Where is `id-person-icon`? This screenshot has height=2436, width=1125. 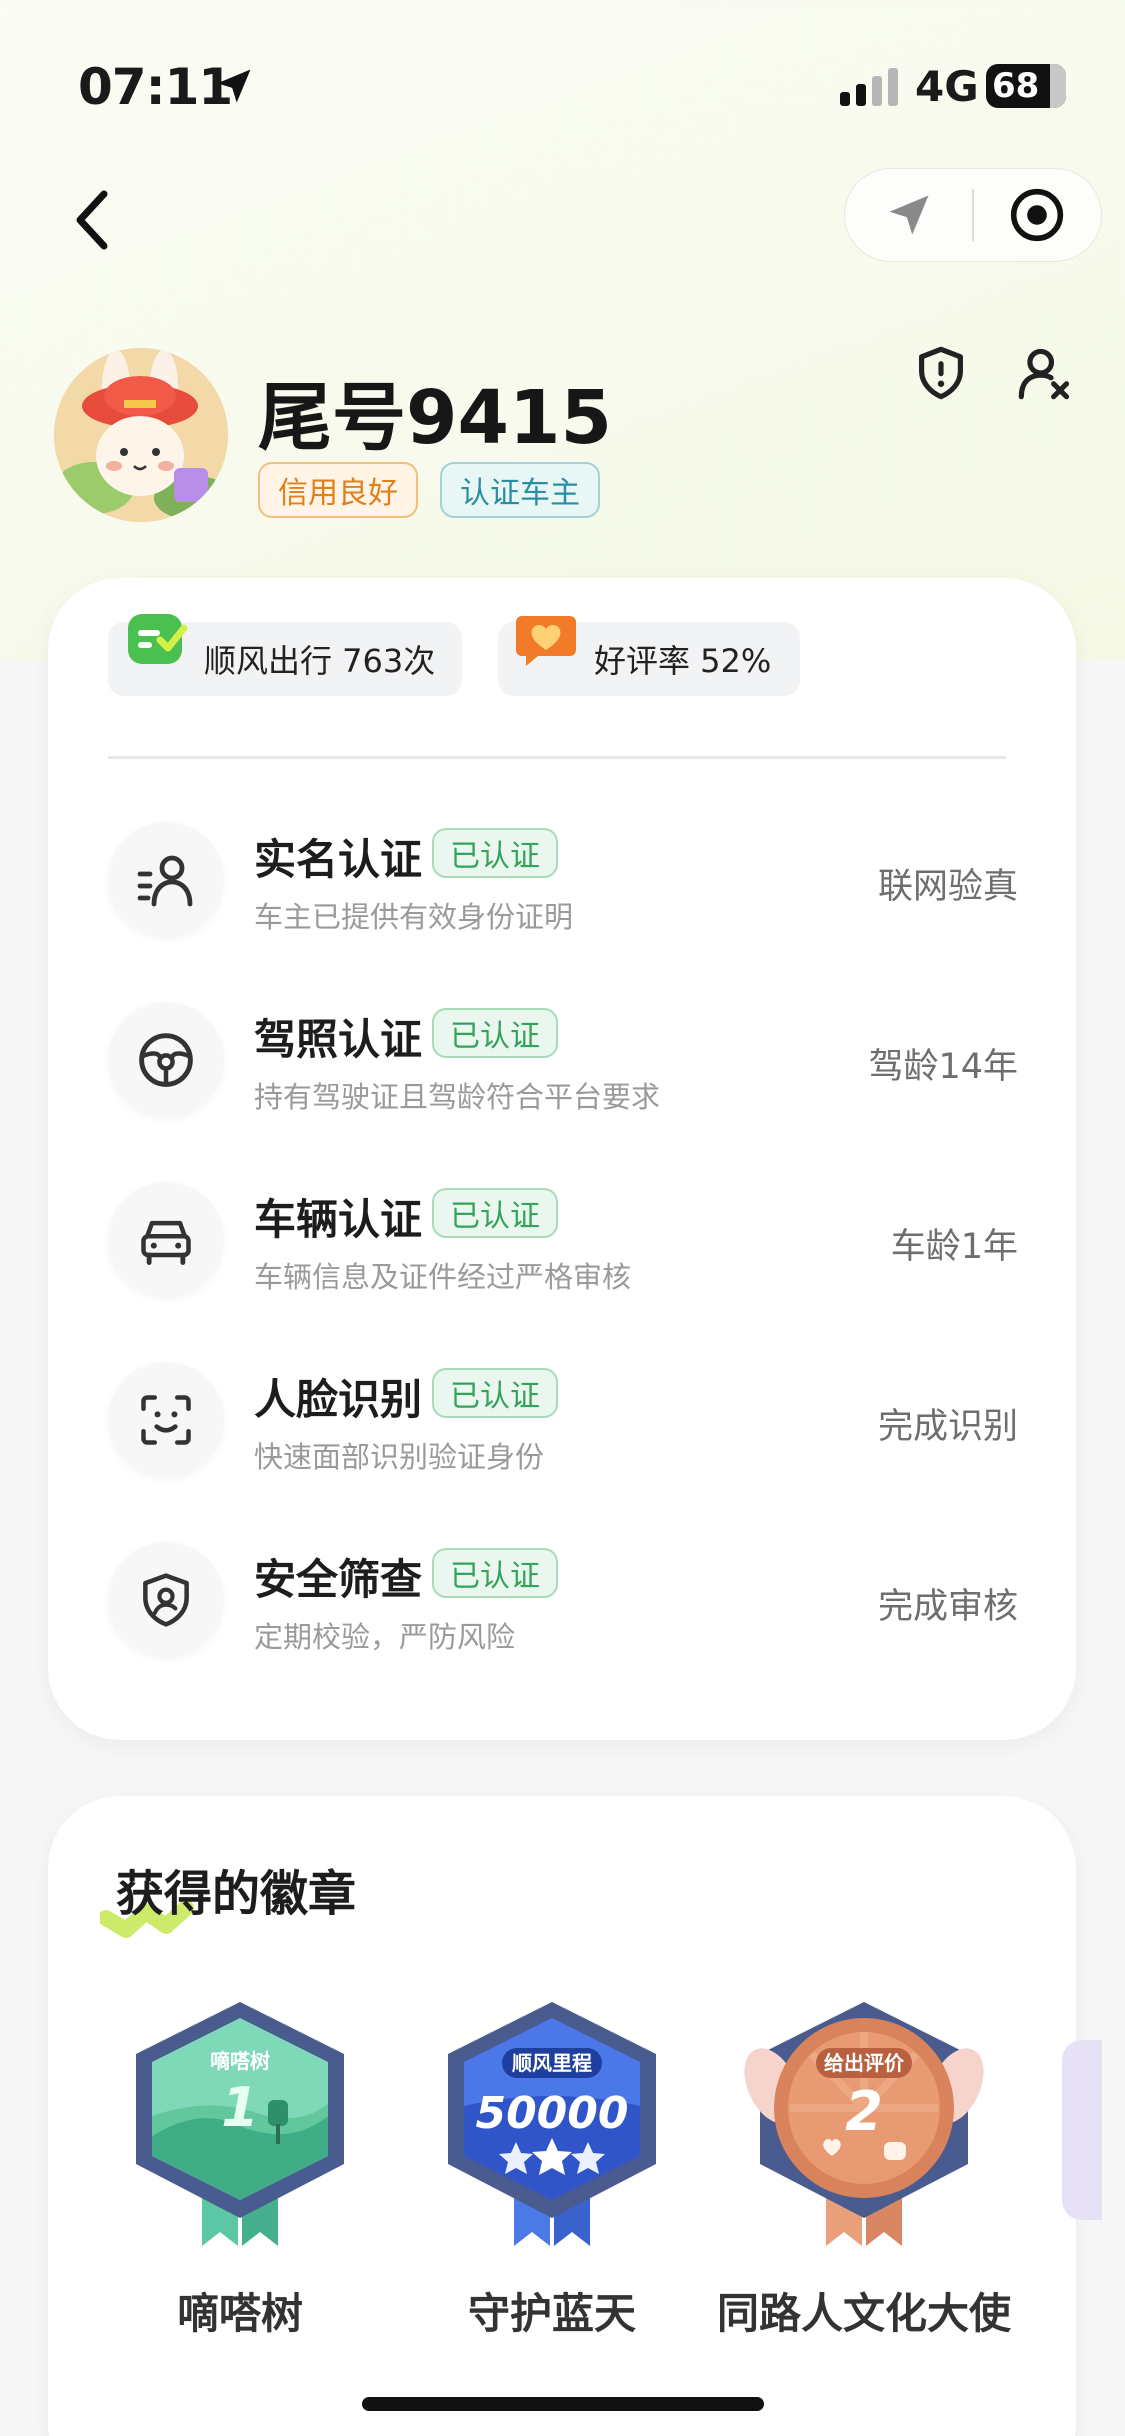 id-person-icon is located at coordinates (165, 881).